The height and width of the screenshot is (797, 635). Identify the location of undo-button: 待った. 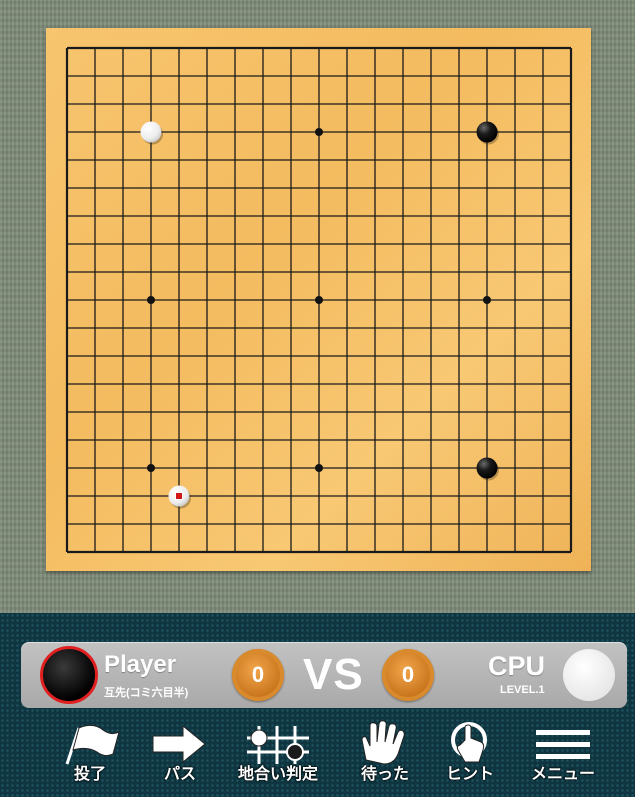
(385, 752).